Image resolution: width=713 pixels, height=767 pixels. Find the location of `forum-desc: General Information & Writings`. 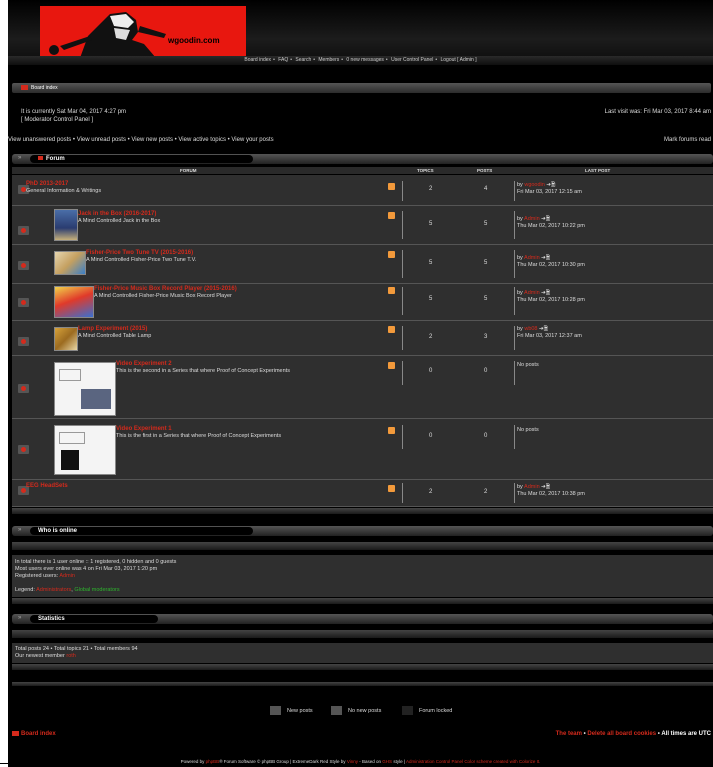

forum-desc: General Information & Writings is located at coordinates (64, 191).